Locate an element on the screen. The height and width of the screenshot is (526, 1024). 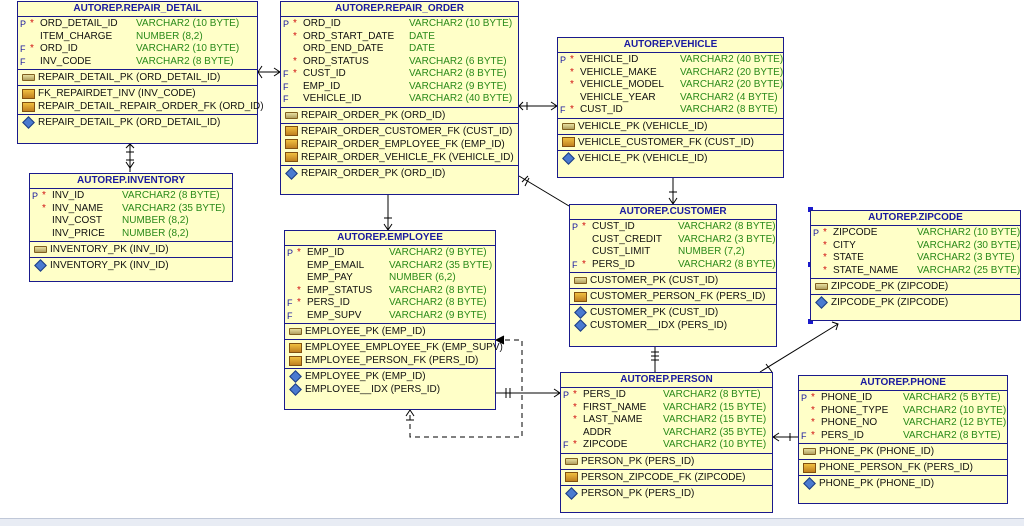
column-row: F EMP_ID VARCHAR2 (9 BYTE) is located at coordinates (399, 87).